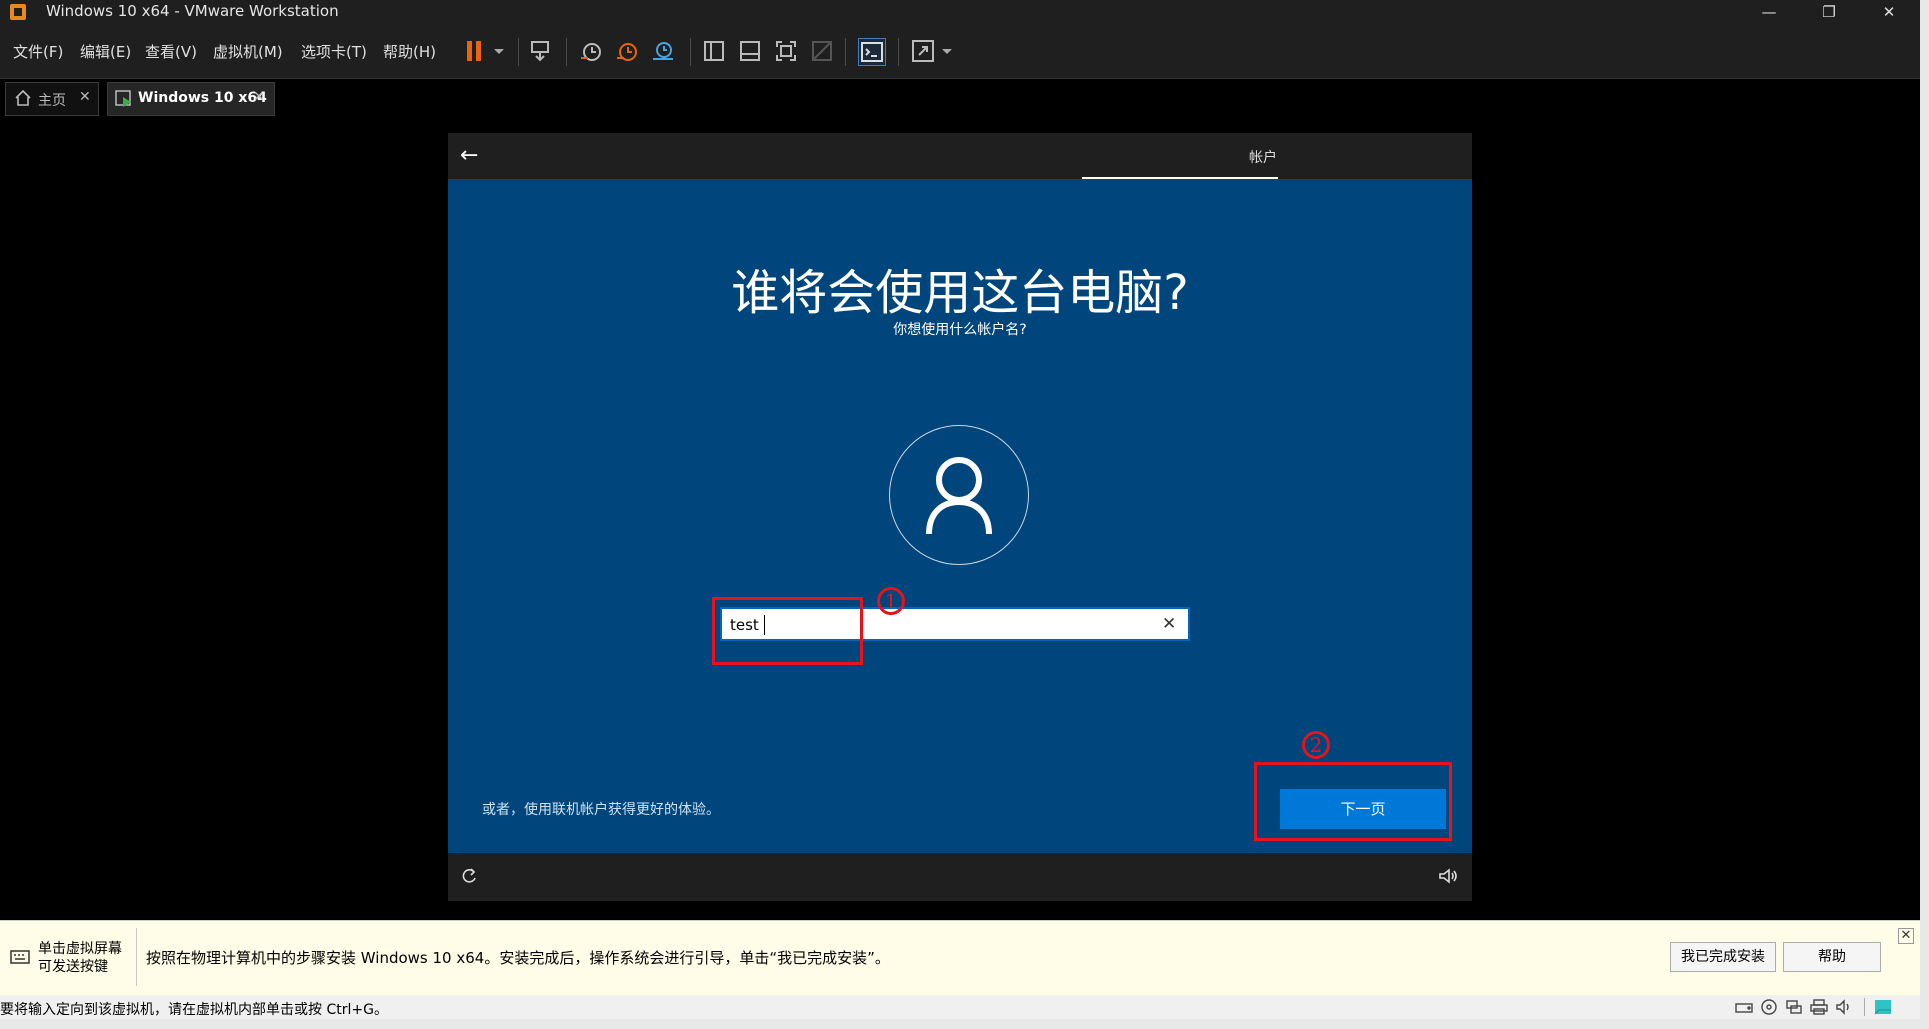  I want to click on pause-icon, so click(475, 51).